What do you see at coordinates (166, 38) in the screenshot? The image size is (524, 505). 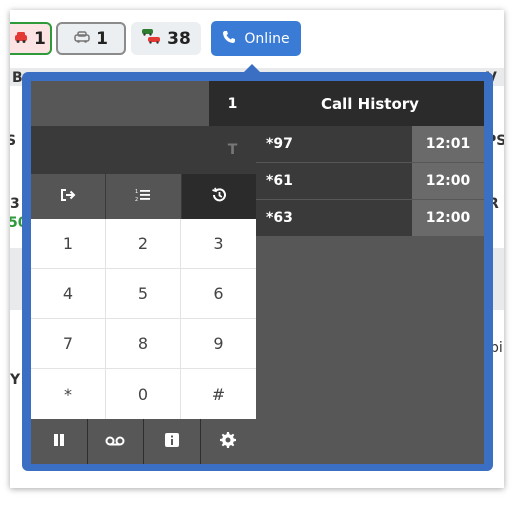 I see `vehicle-badge-multi: 38` at bounding box center [166, 38].